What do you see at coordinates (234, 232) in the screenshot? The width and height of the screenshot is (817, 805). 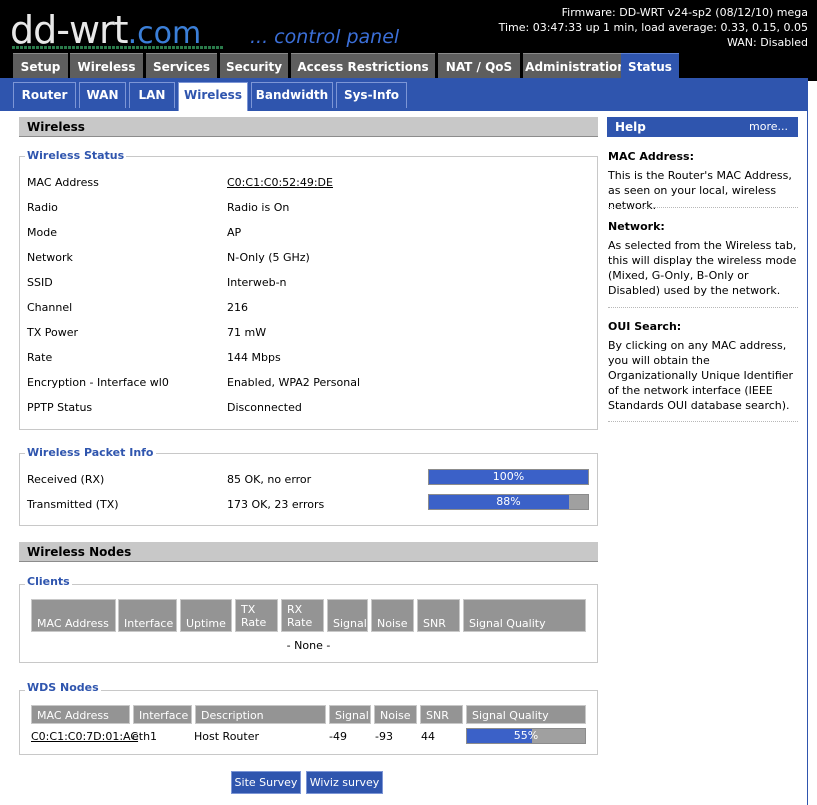 I see `status-value-mode: AP` at bounding box center [234, 232].